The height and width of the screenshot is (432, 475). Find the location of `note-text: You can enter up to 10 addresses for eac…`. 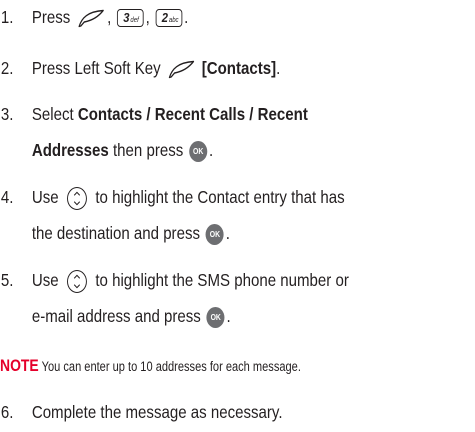

note-text: You can enter up to 10 addresses for eac… is located at coordinates (171, 366).